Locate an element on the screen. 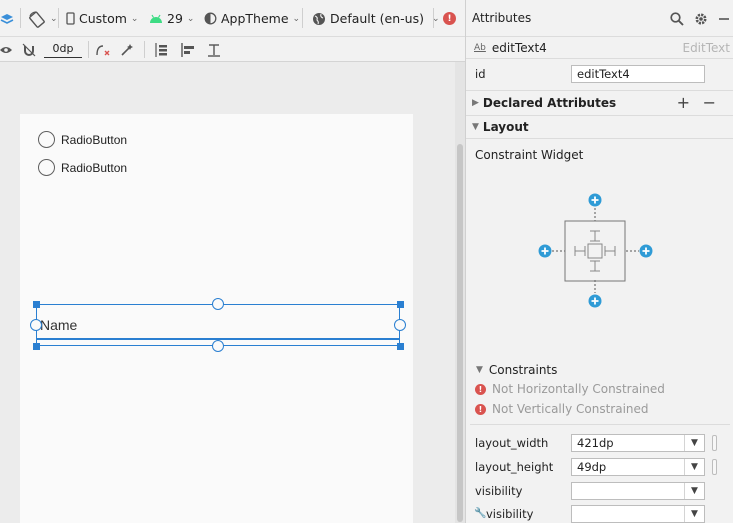  component-id: editText4 is located at coordinates (519, 47).